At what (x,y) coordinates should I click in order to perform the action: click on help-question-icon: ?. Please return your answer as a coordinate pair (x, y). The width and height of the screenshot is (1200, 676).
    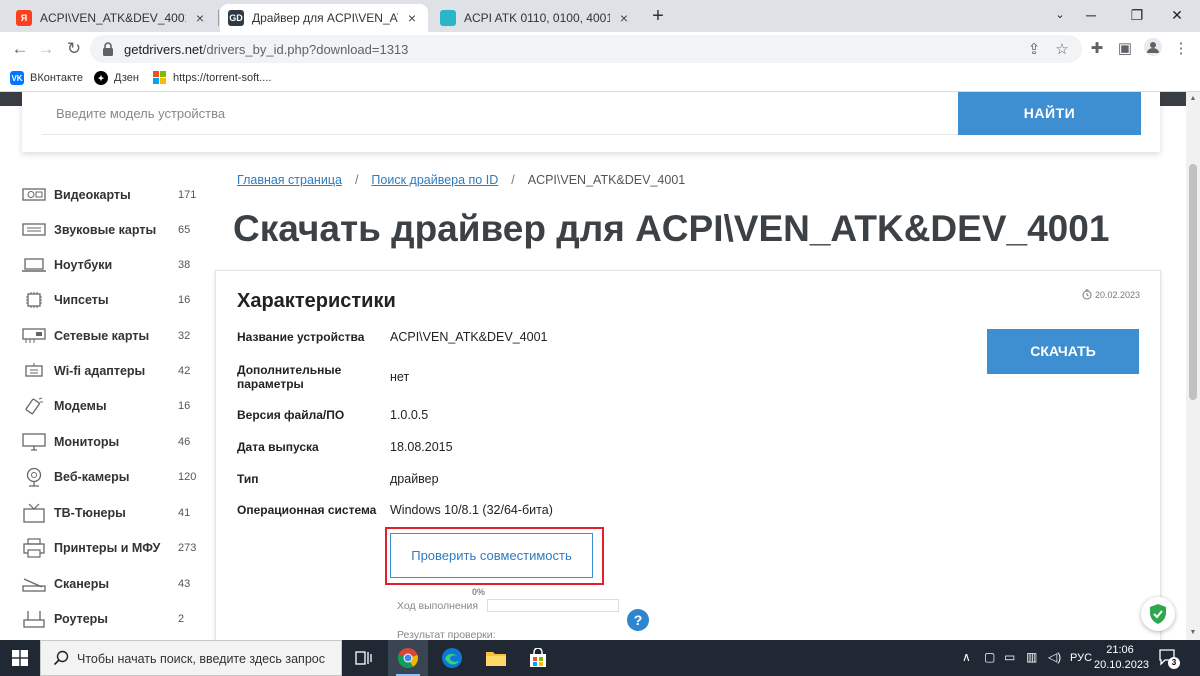
    Looking at the image, I should click on (638, 620).